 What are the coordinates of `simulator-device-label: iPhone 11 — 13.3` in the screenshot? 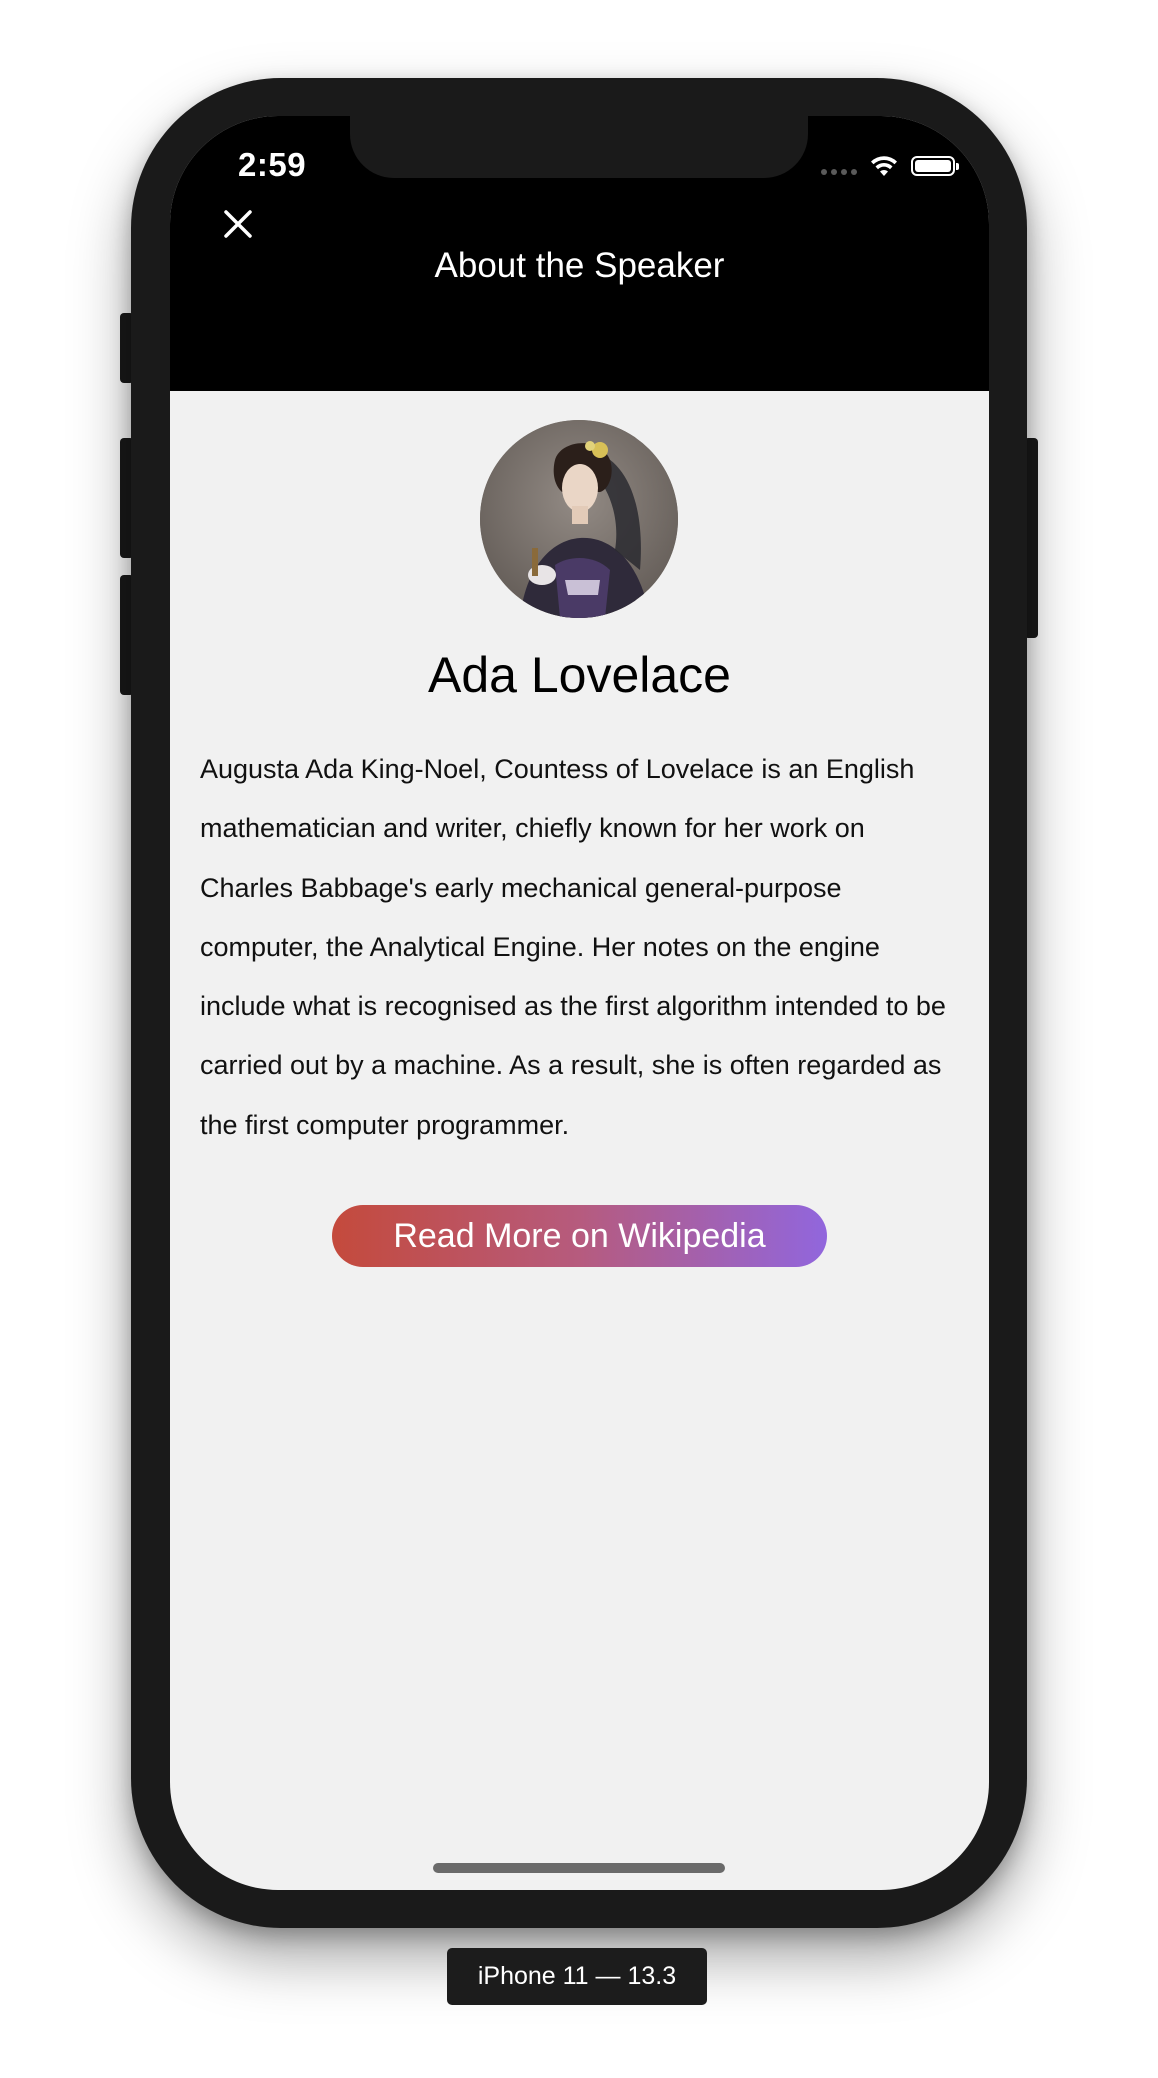 It's located at (577, 1976).